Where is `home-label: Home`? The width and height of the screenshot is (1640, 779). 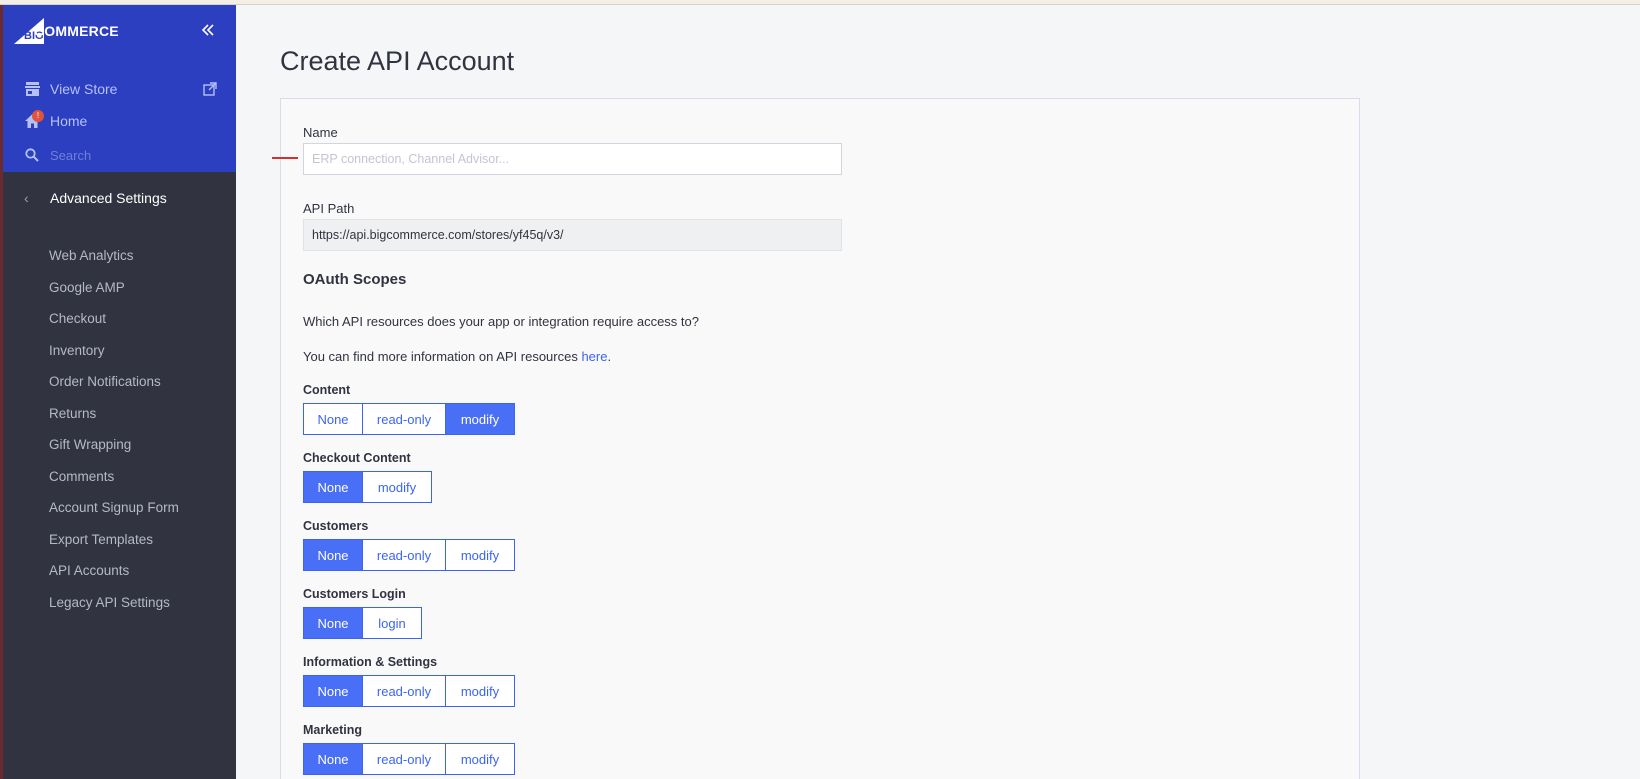 home-label: Home is located at coordinates (69, 121).